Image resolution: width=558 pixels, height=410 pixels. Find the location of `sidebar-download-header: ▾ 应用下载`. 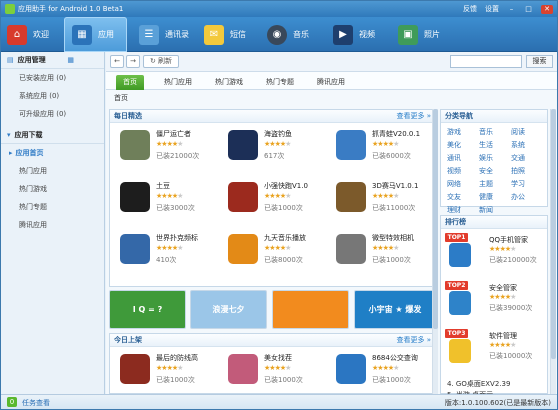

sidebar-download-header: ▾ 应用下载 is located at coordinates (52, 135).